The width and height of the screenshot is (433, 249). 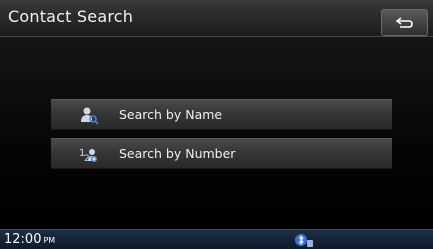 What do you see at coordinates (304, 240) in the screenshot?
I see `bluetooth-phone-icon` at bounding box center [304, 240].